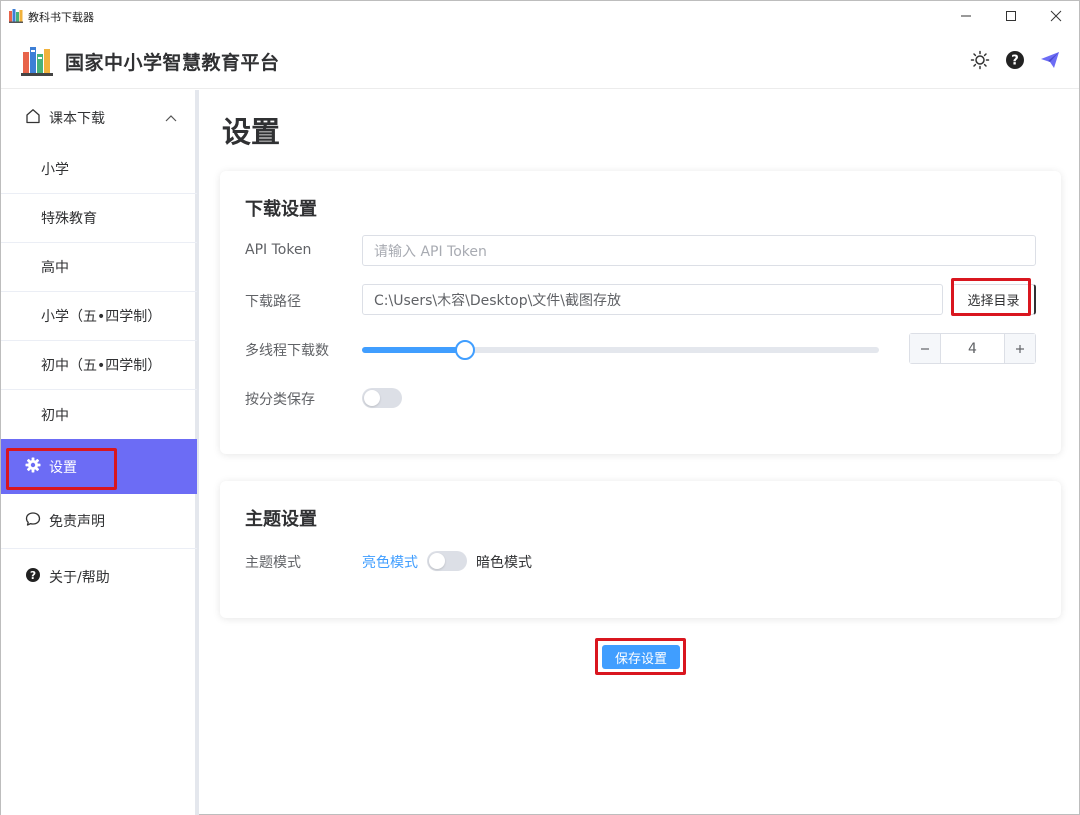 The width and height of the screenshot is (1080, 815). Describe the element at coordinates (99, 267) in the screenshot. I see `sidebar-subitem-high-school: 高中` at that location.